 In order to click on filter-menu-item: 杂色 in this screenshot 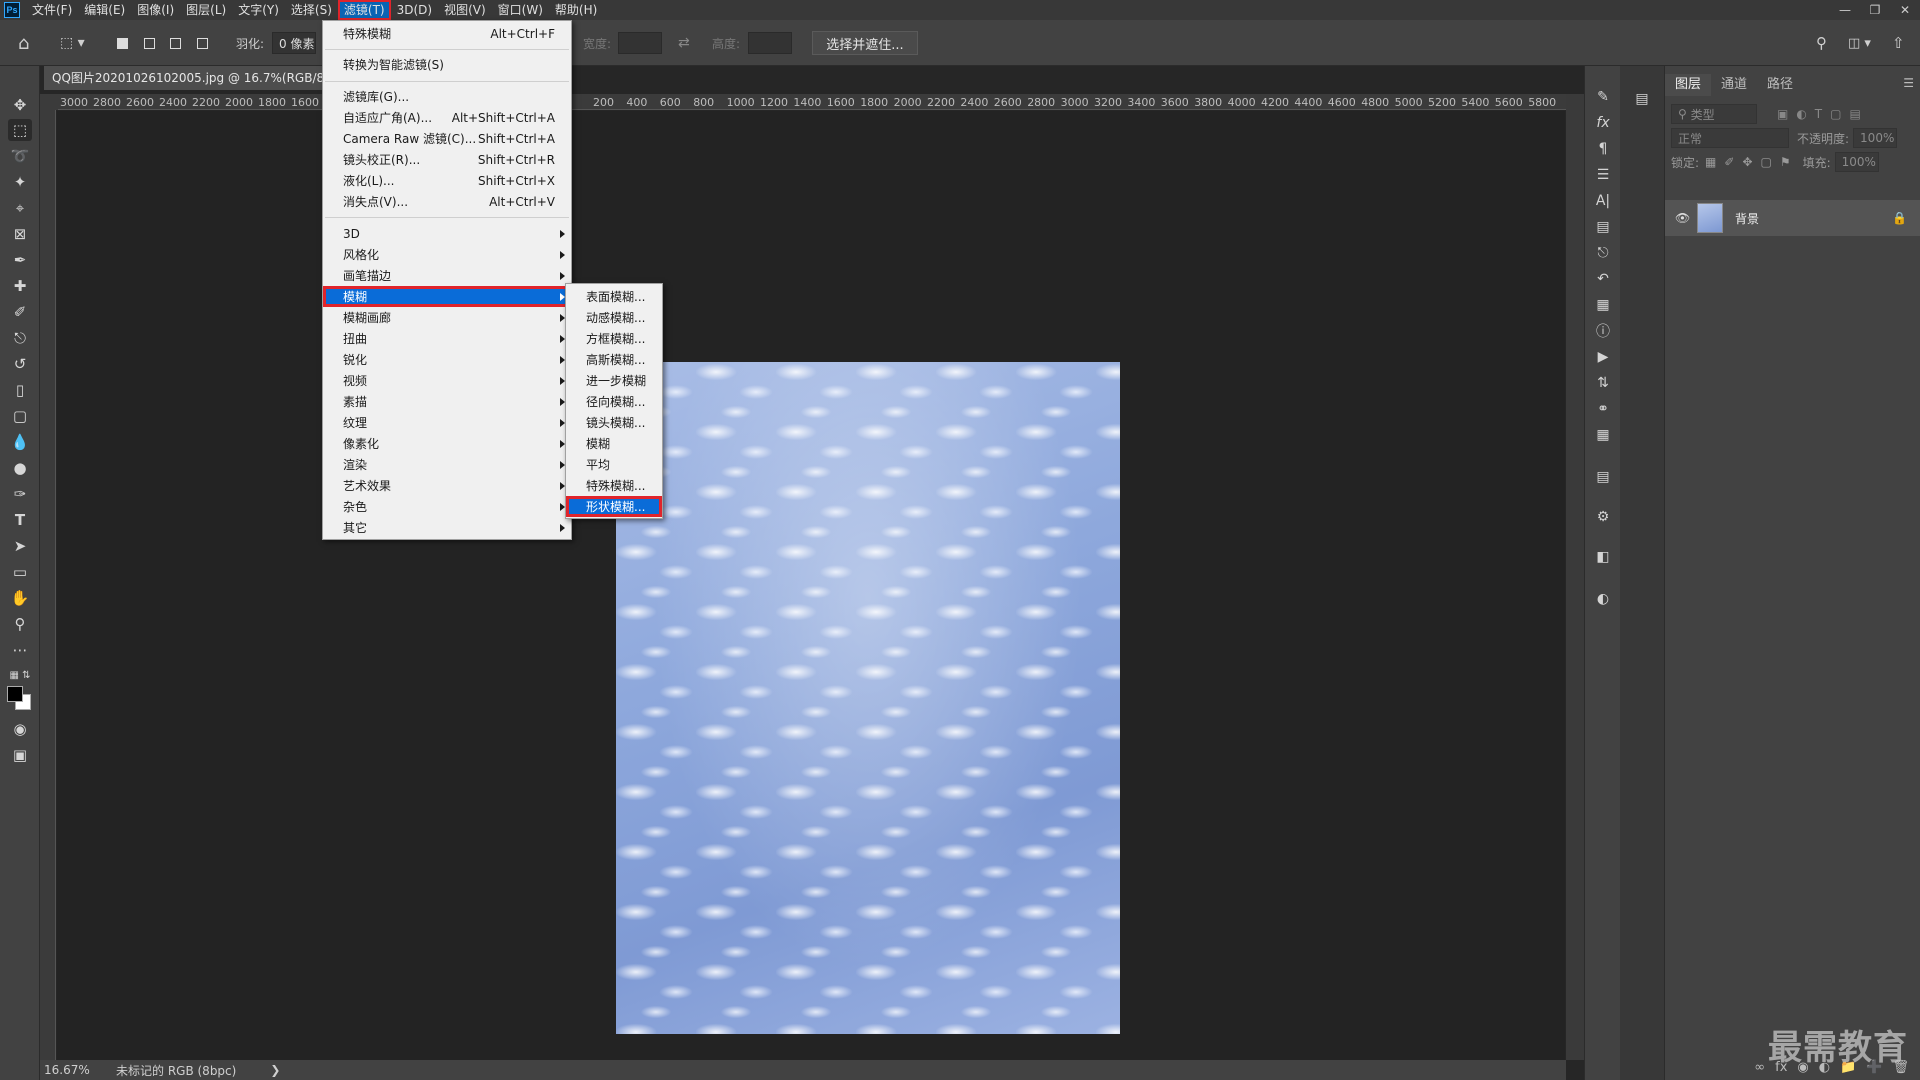, I will do `click(447, 506)`.